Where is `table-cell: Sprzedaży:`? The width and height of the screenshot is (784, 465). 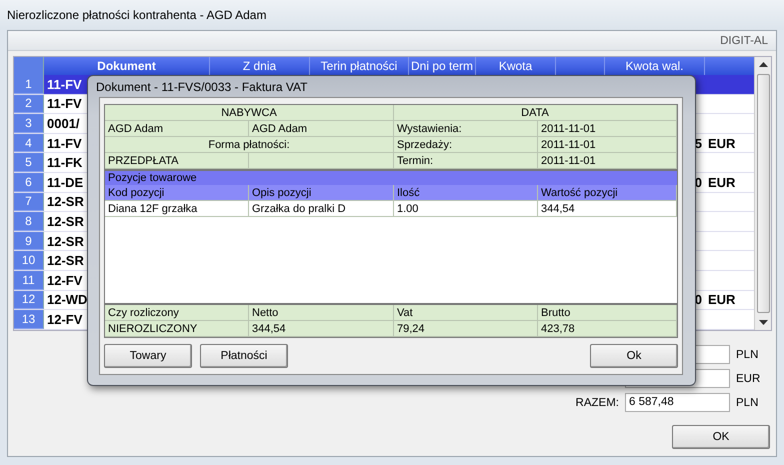
table-cell: Sprzedaży: is located at coordinates (466, 145).